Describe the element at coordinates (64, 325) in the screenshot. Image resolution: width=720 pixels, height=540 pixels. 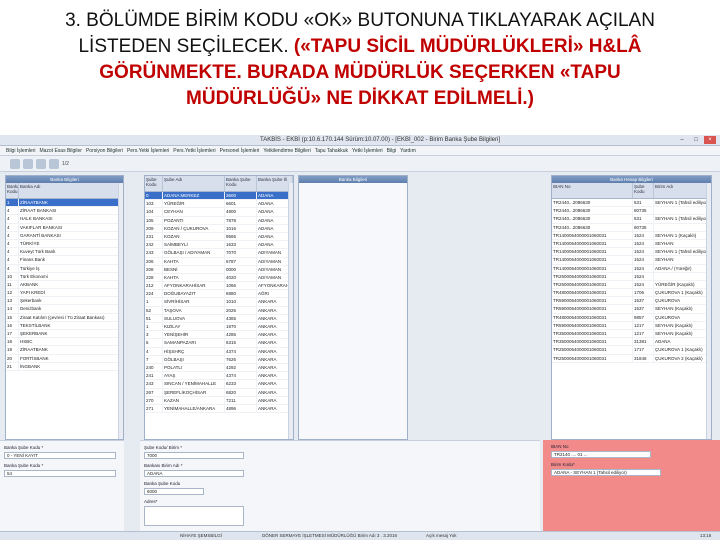
I see `bank-row: 16 TEKSTİLBANK` at that location.